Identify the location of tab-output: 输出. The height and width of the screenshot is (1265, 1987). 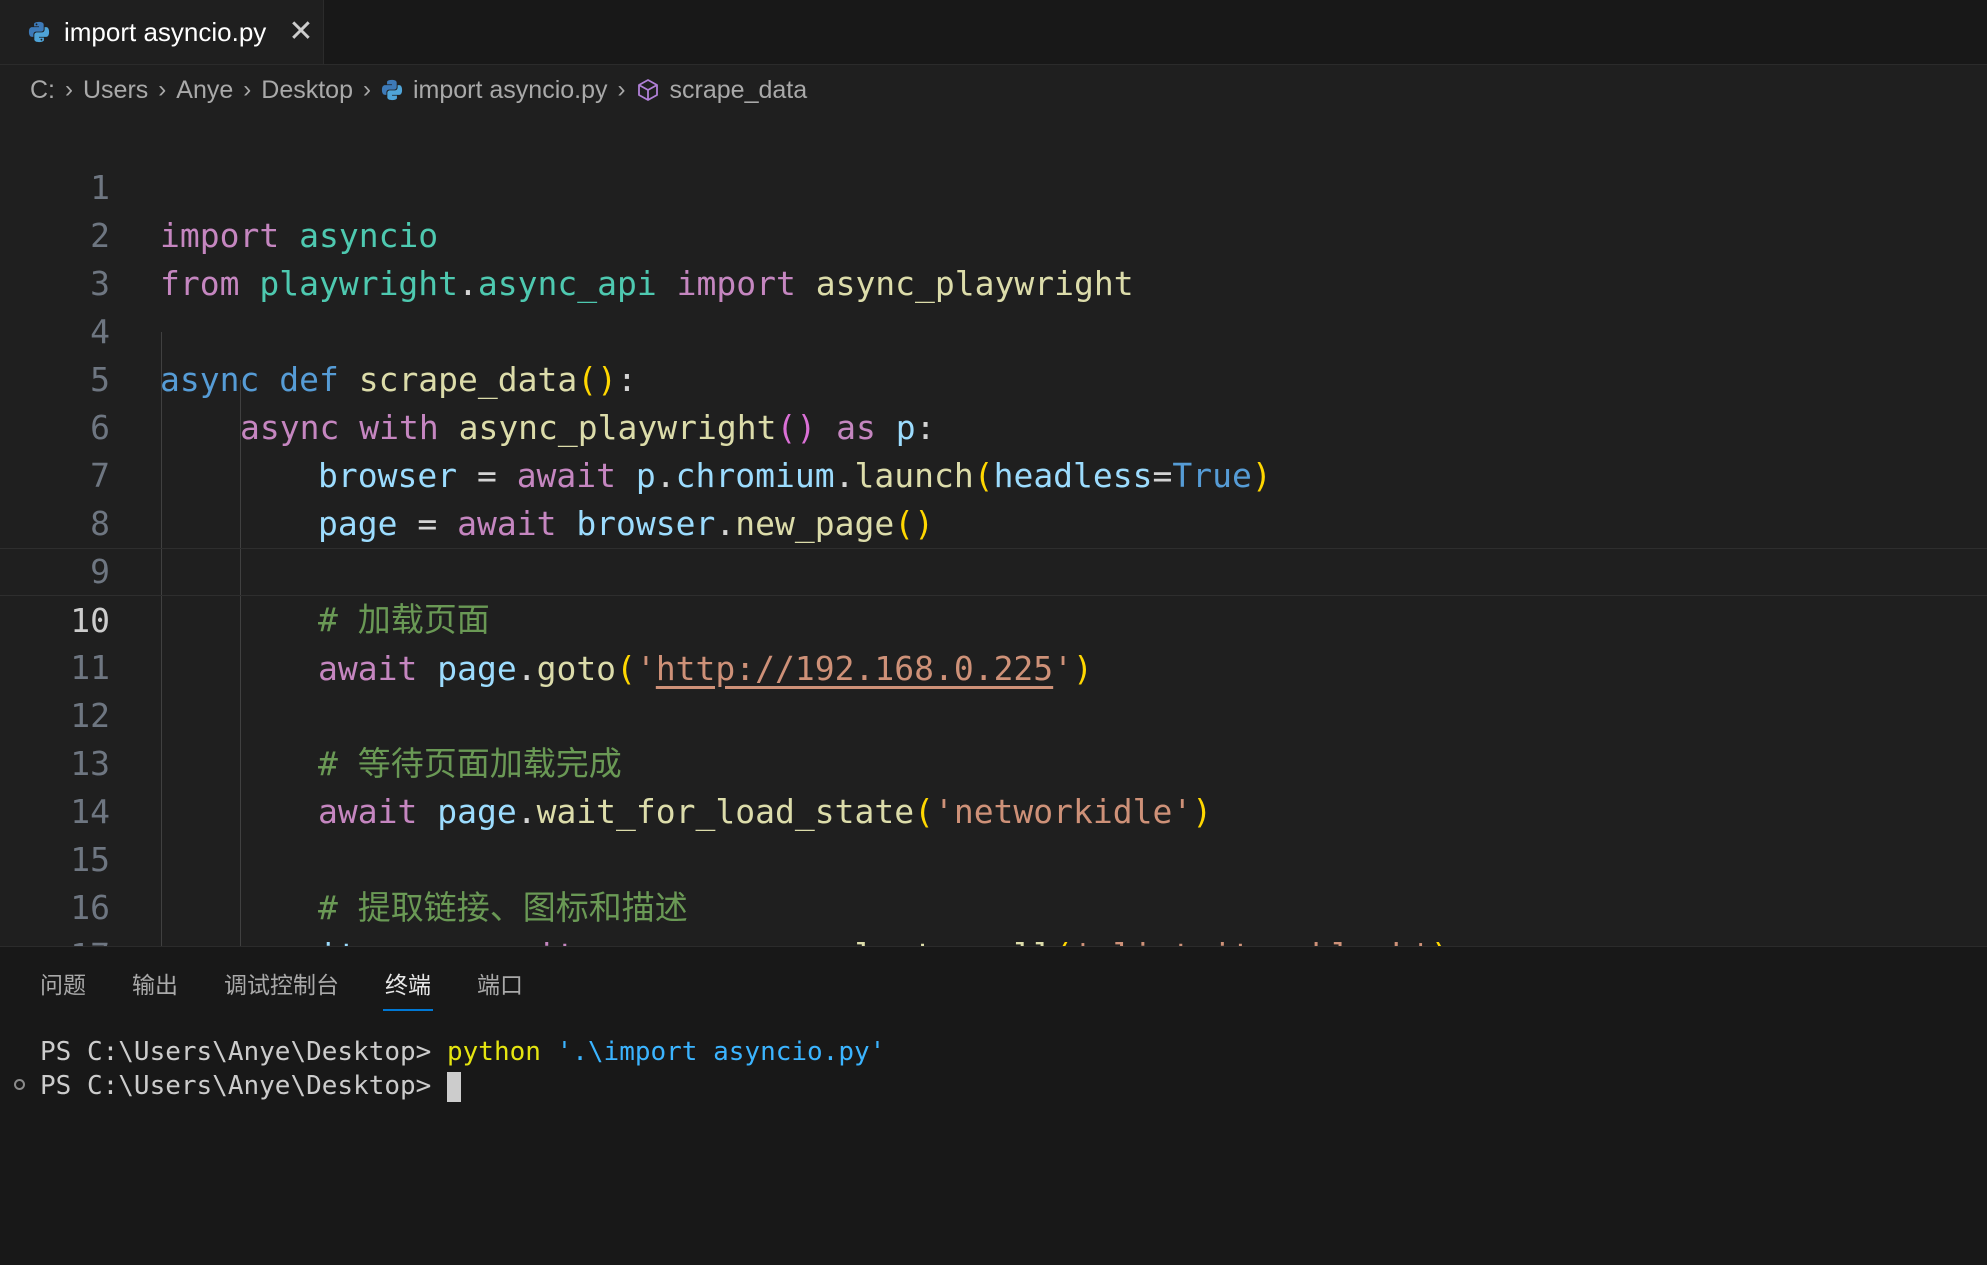
(155, 985).